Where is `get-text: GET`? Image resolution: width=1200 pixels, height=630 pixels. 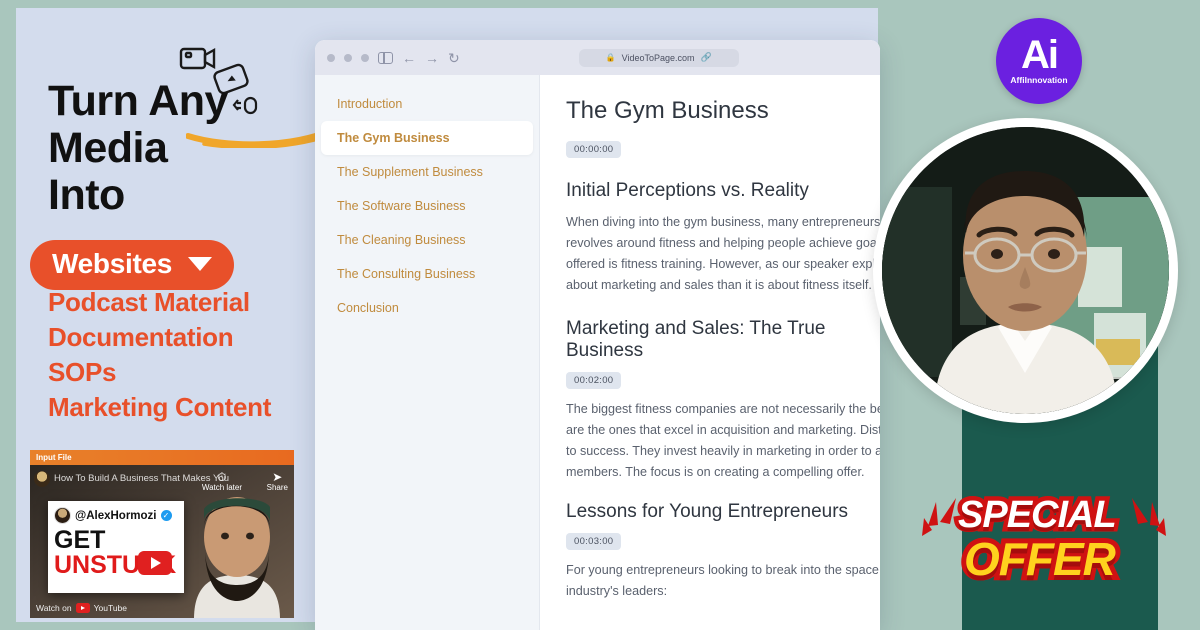 get-text: GET is located at coordinates (80, 540).